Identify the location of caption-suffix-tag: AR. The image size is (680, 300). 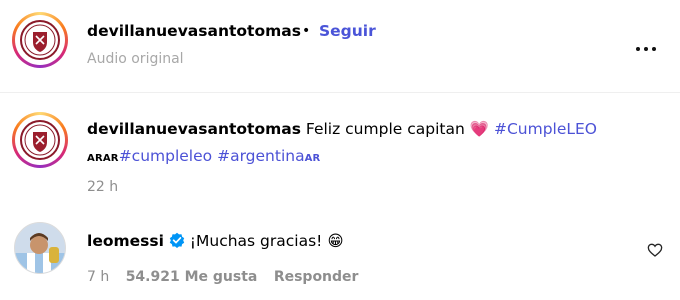
(312, 158).